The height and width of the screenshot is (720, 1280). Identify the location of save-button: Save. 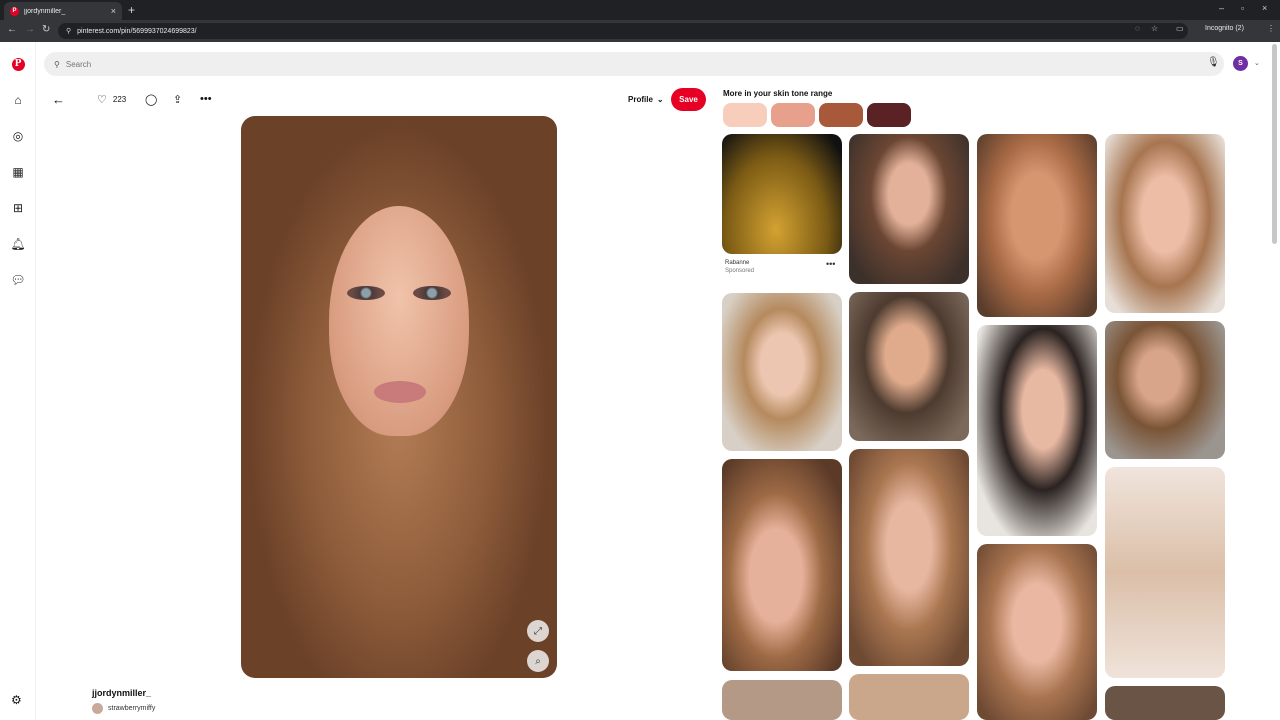
(688, 99).